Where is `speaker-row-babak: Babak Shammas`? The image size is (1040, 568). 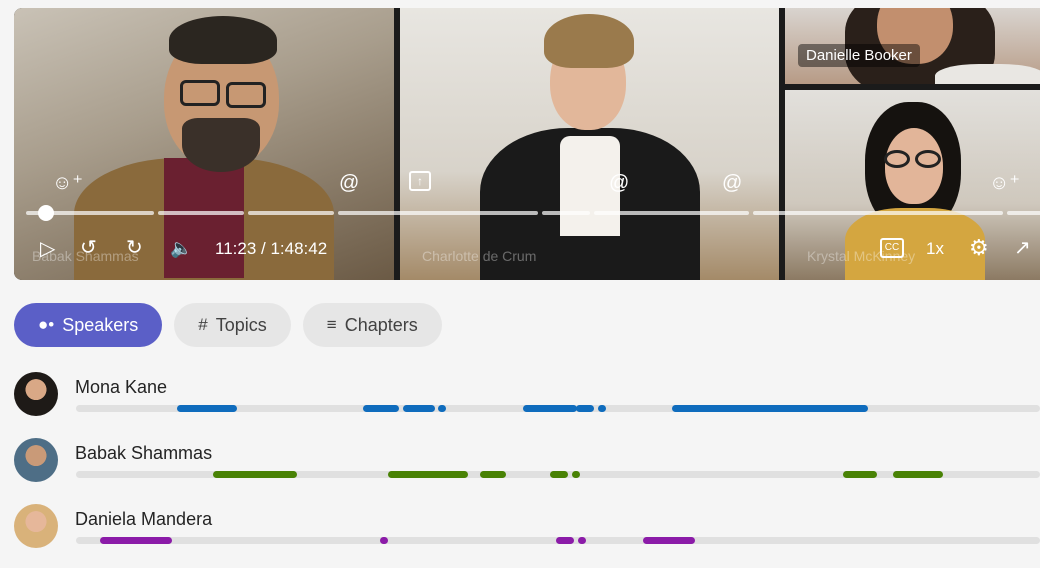
speaker-row-babak: Babak Shammas is located at coordinates (527, 469).